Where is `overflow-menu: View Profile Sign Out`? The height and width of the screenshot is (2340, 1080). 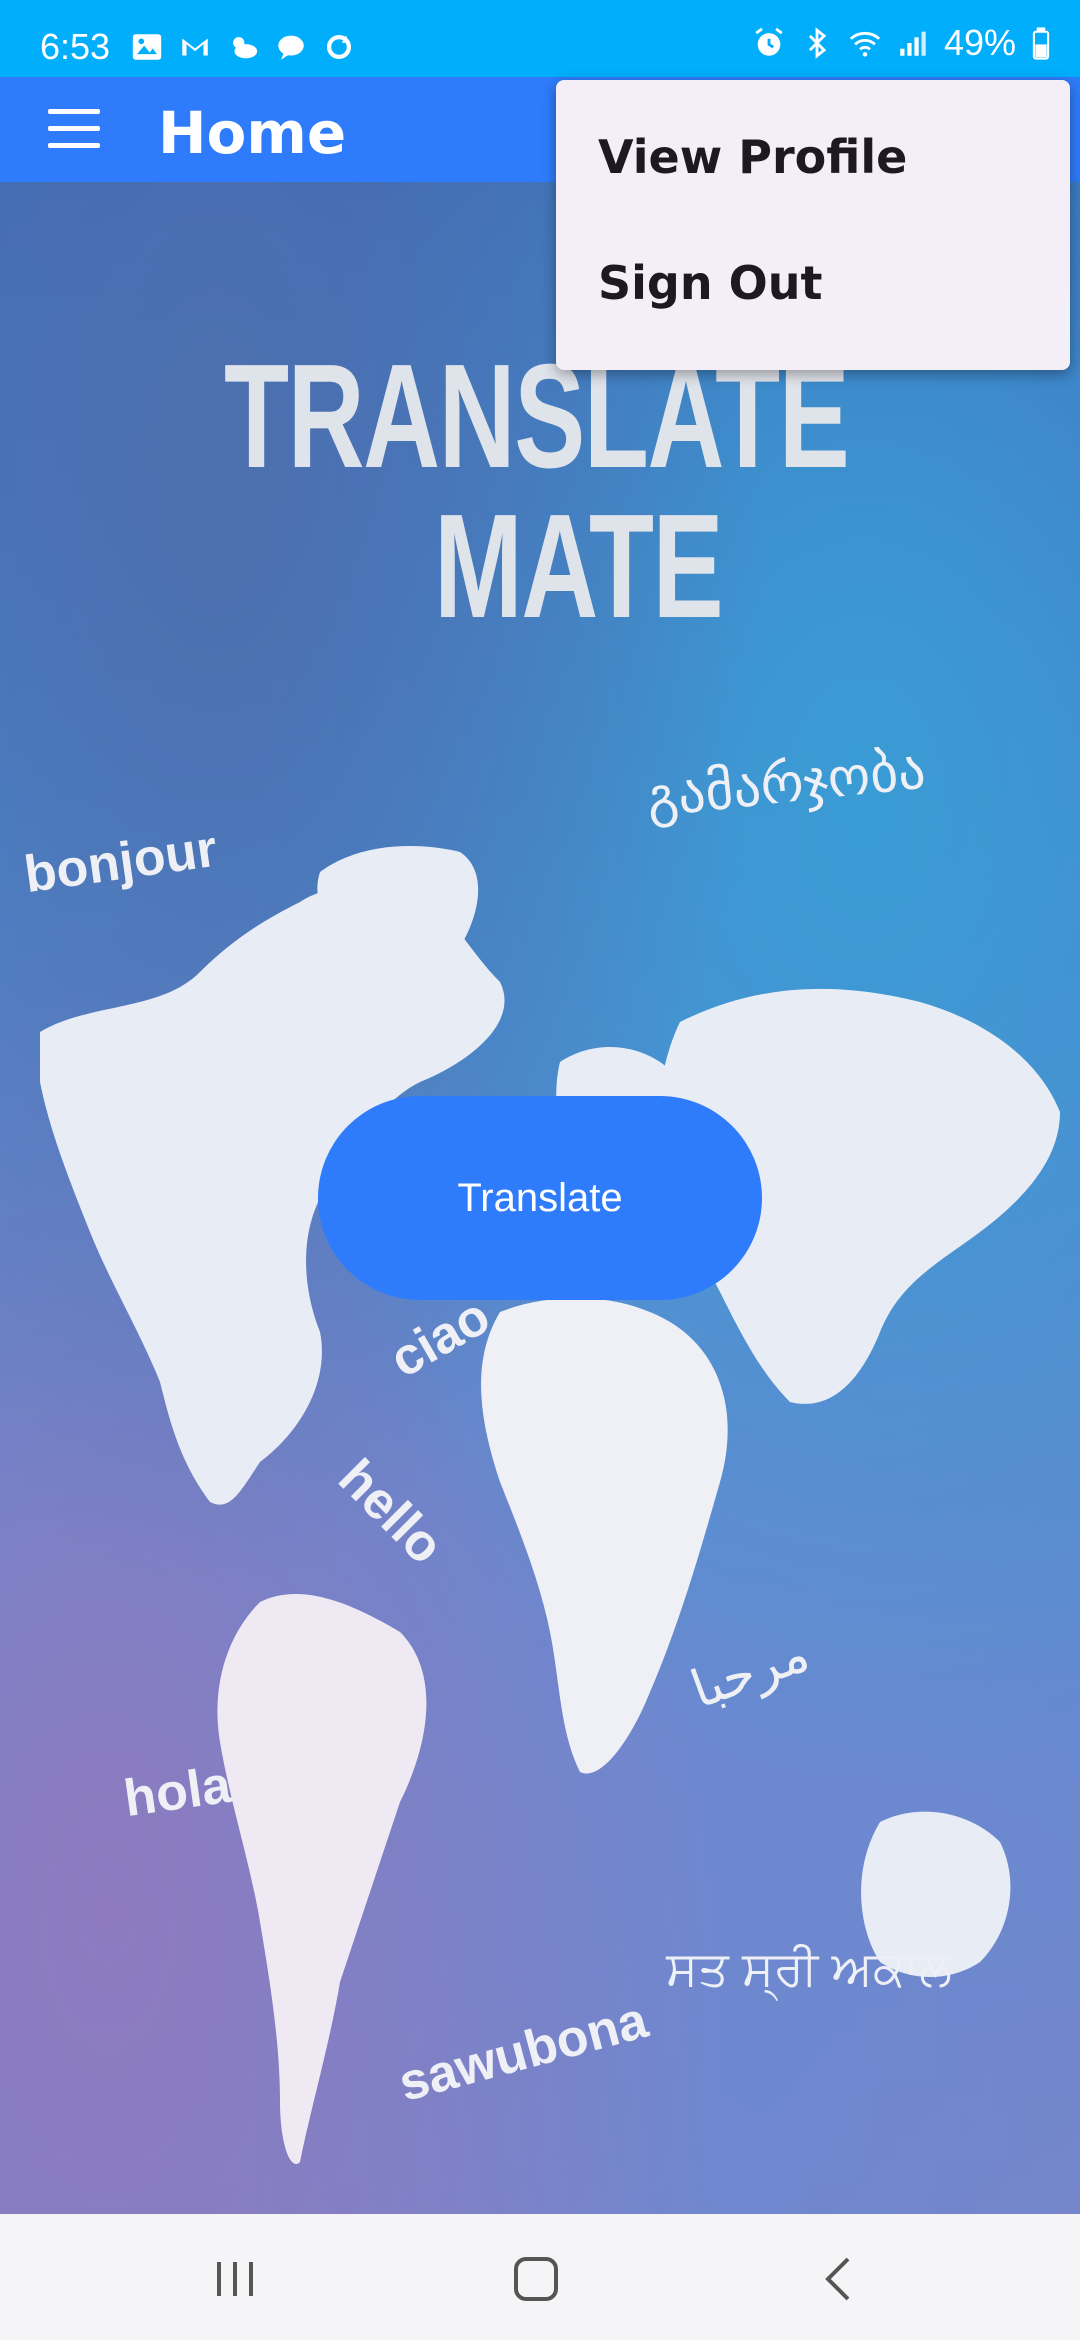 overflow-menu: View Profile Sign Out is located at coordinates (813, 225).